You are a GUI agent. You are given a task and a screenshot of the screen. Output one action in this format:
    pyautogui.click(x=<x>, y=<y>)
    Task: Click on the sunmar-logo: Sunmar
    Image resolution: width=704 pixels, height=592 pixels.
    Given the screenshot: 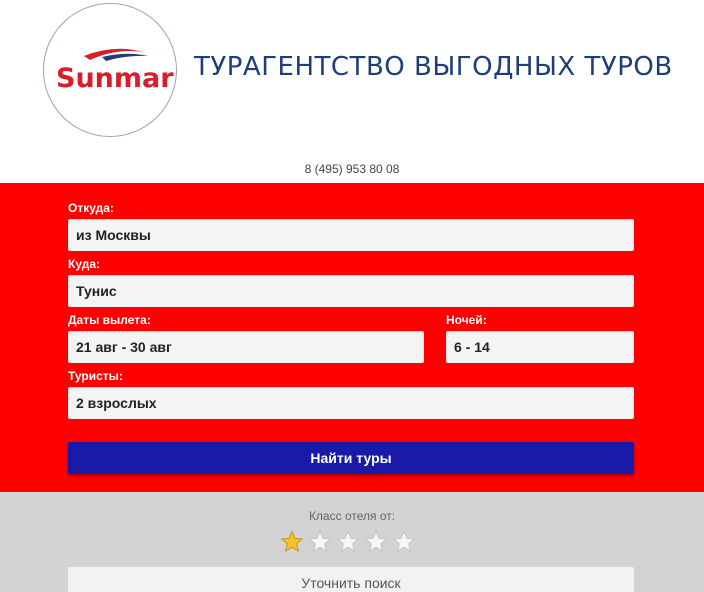 What is the action you would take?
    pyautogui.click(x=110, y=70)
    